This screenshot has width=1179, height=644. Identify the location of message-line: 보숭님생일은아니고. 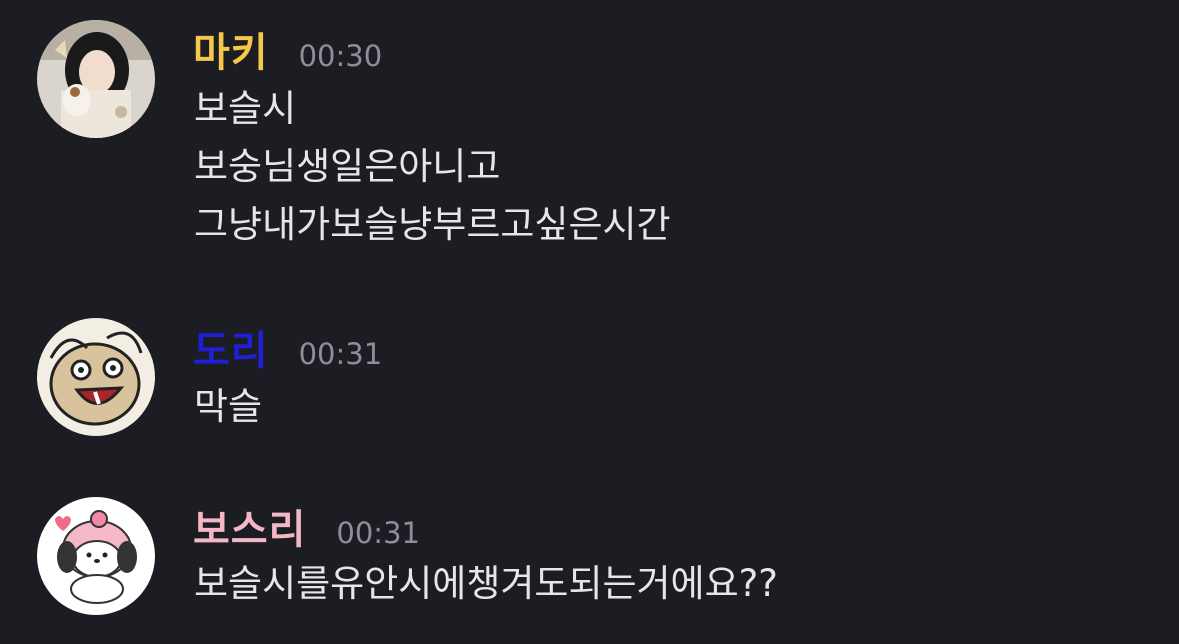
(347, 166).